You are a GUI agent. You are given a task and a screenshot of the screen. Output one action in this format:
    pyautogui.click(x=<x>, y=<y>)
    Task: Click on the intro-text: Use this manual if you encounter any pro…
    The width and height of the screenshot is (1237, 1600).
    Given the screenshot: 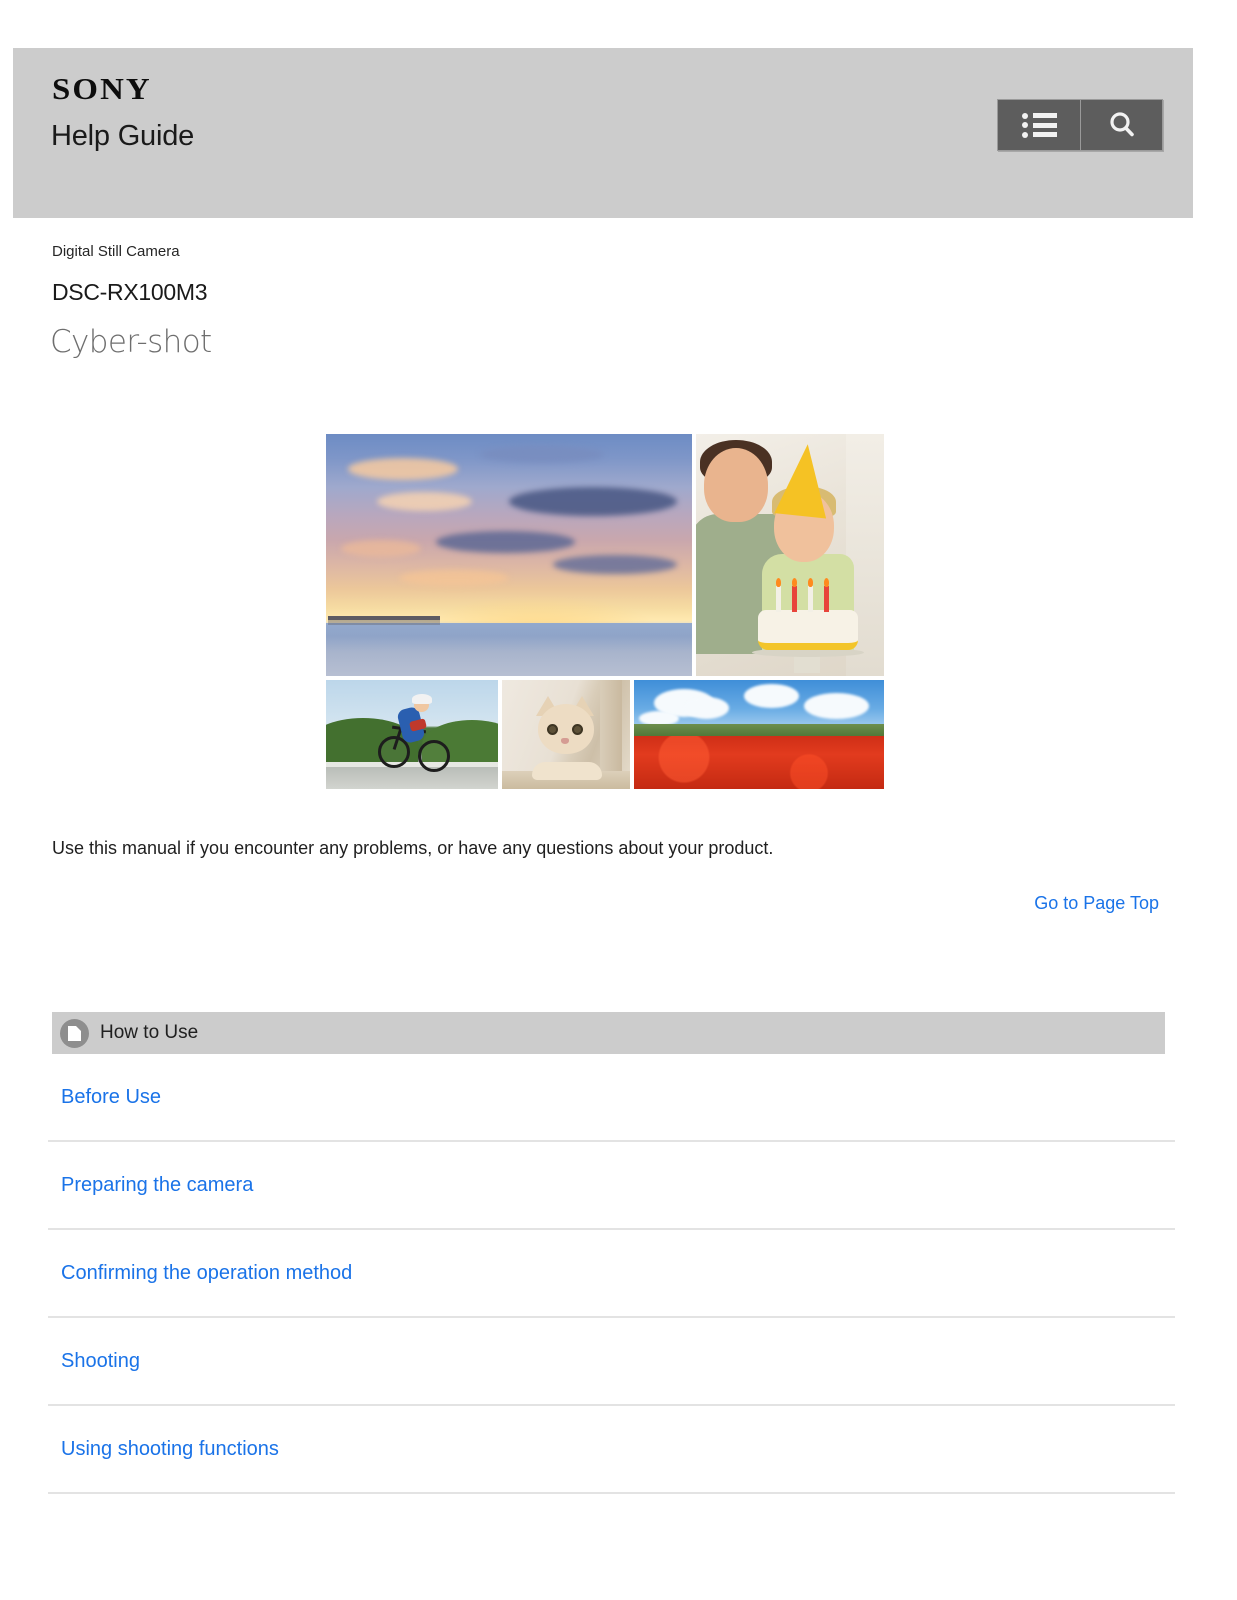 What is the action you would take?
    pyautogui.click(x=413, y=848)
    